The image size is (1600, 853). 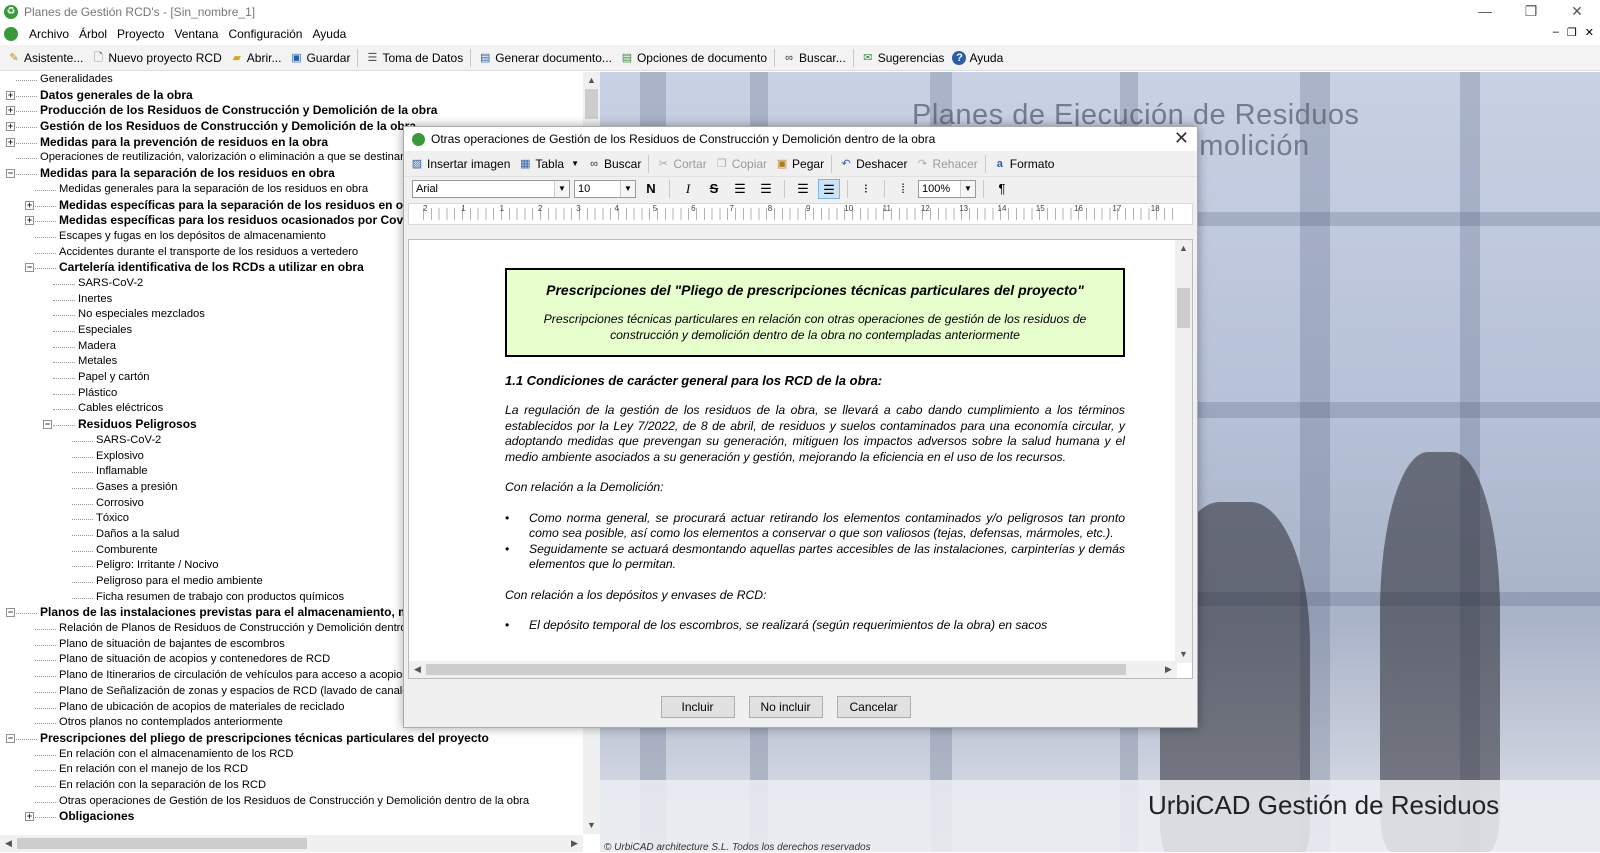 I want to click on editor-vertical-scrollbar: ▲ ▼, so click(x=1183, y=451).